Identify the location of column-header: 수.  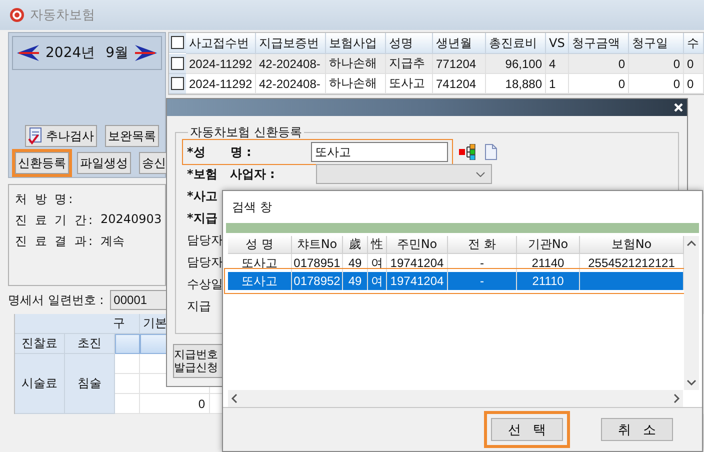
(694, 43).